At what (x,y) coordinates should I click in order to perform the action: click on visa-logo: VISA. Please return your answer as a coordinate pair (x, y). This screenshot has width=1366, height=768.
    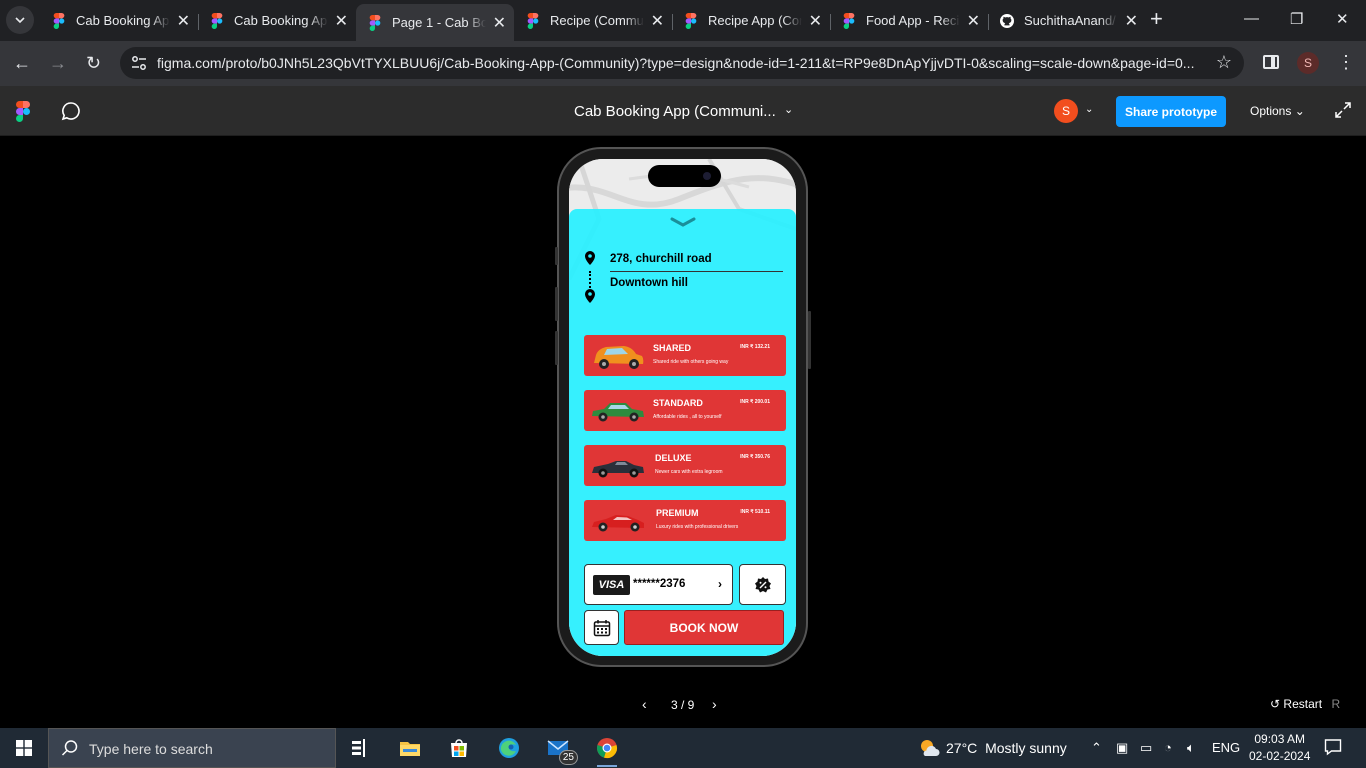
    Looking at the image, I should click on (611, 585).